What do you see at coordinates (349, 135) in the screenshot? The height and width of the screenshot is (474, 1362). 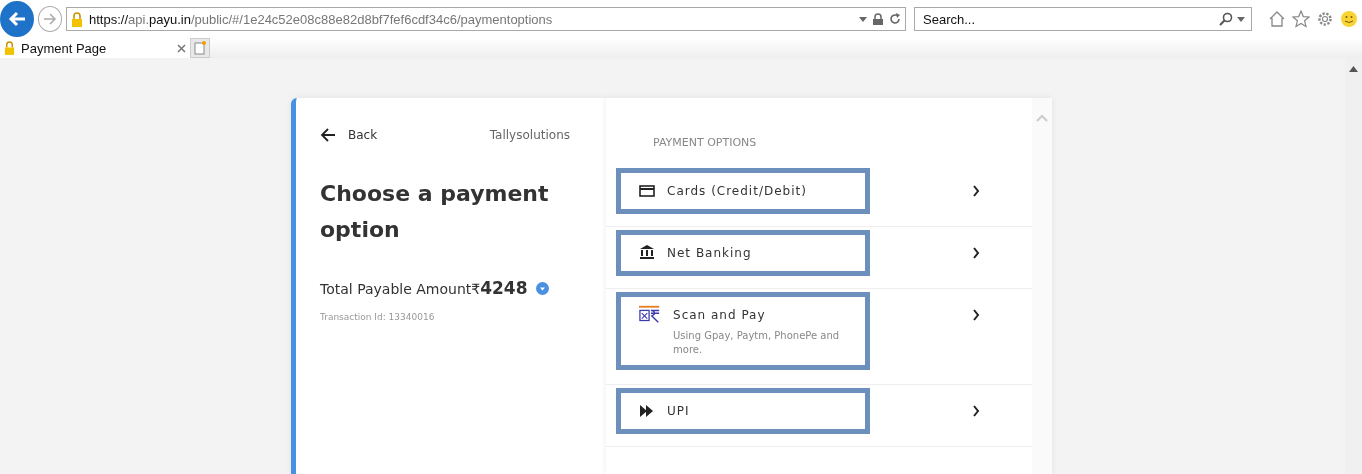 I see `back-link: Back` at bounding box center [349, 135].